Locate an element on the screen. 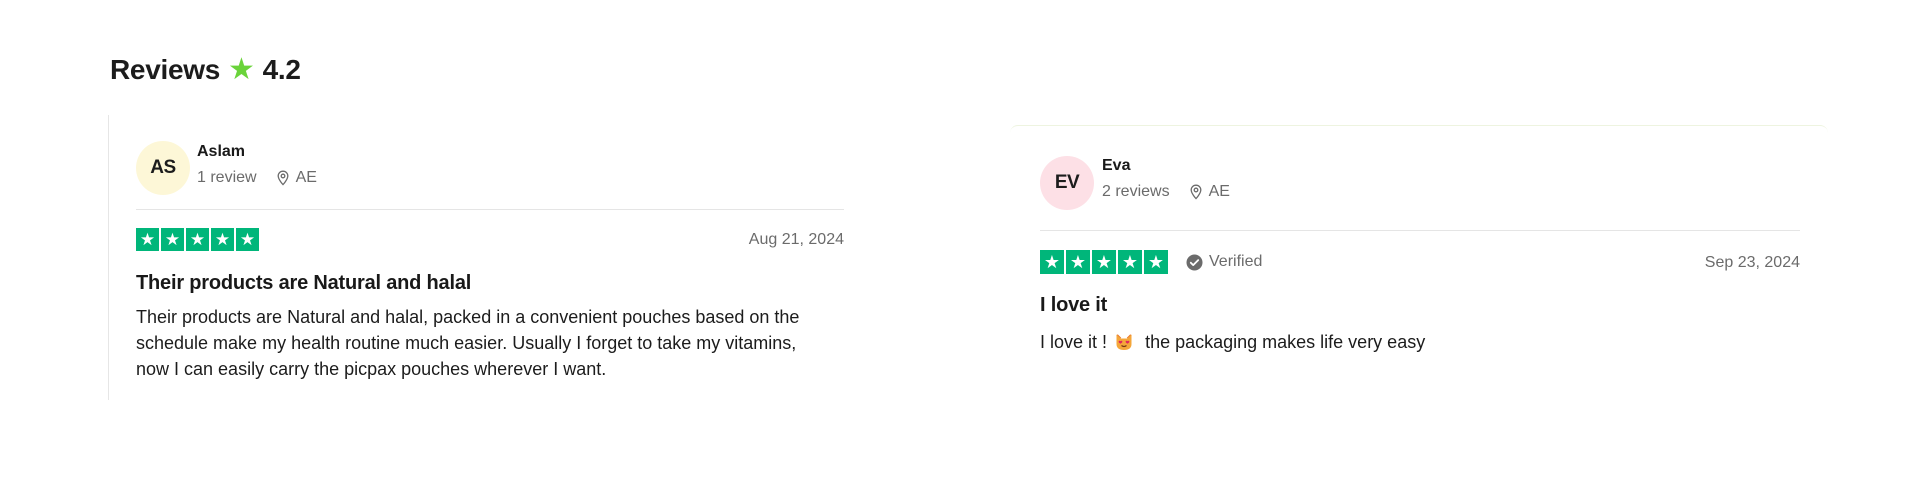  reviewer-name: Eva is located at coordinates (1166, 166).